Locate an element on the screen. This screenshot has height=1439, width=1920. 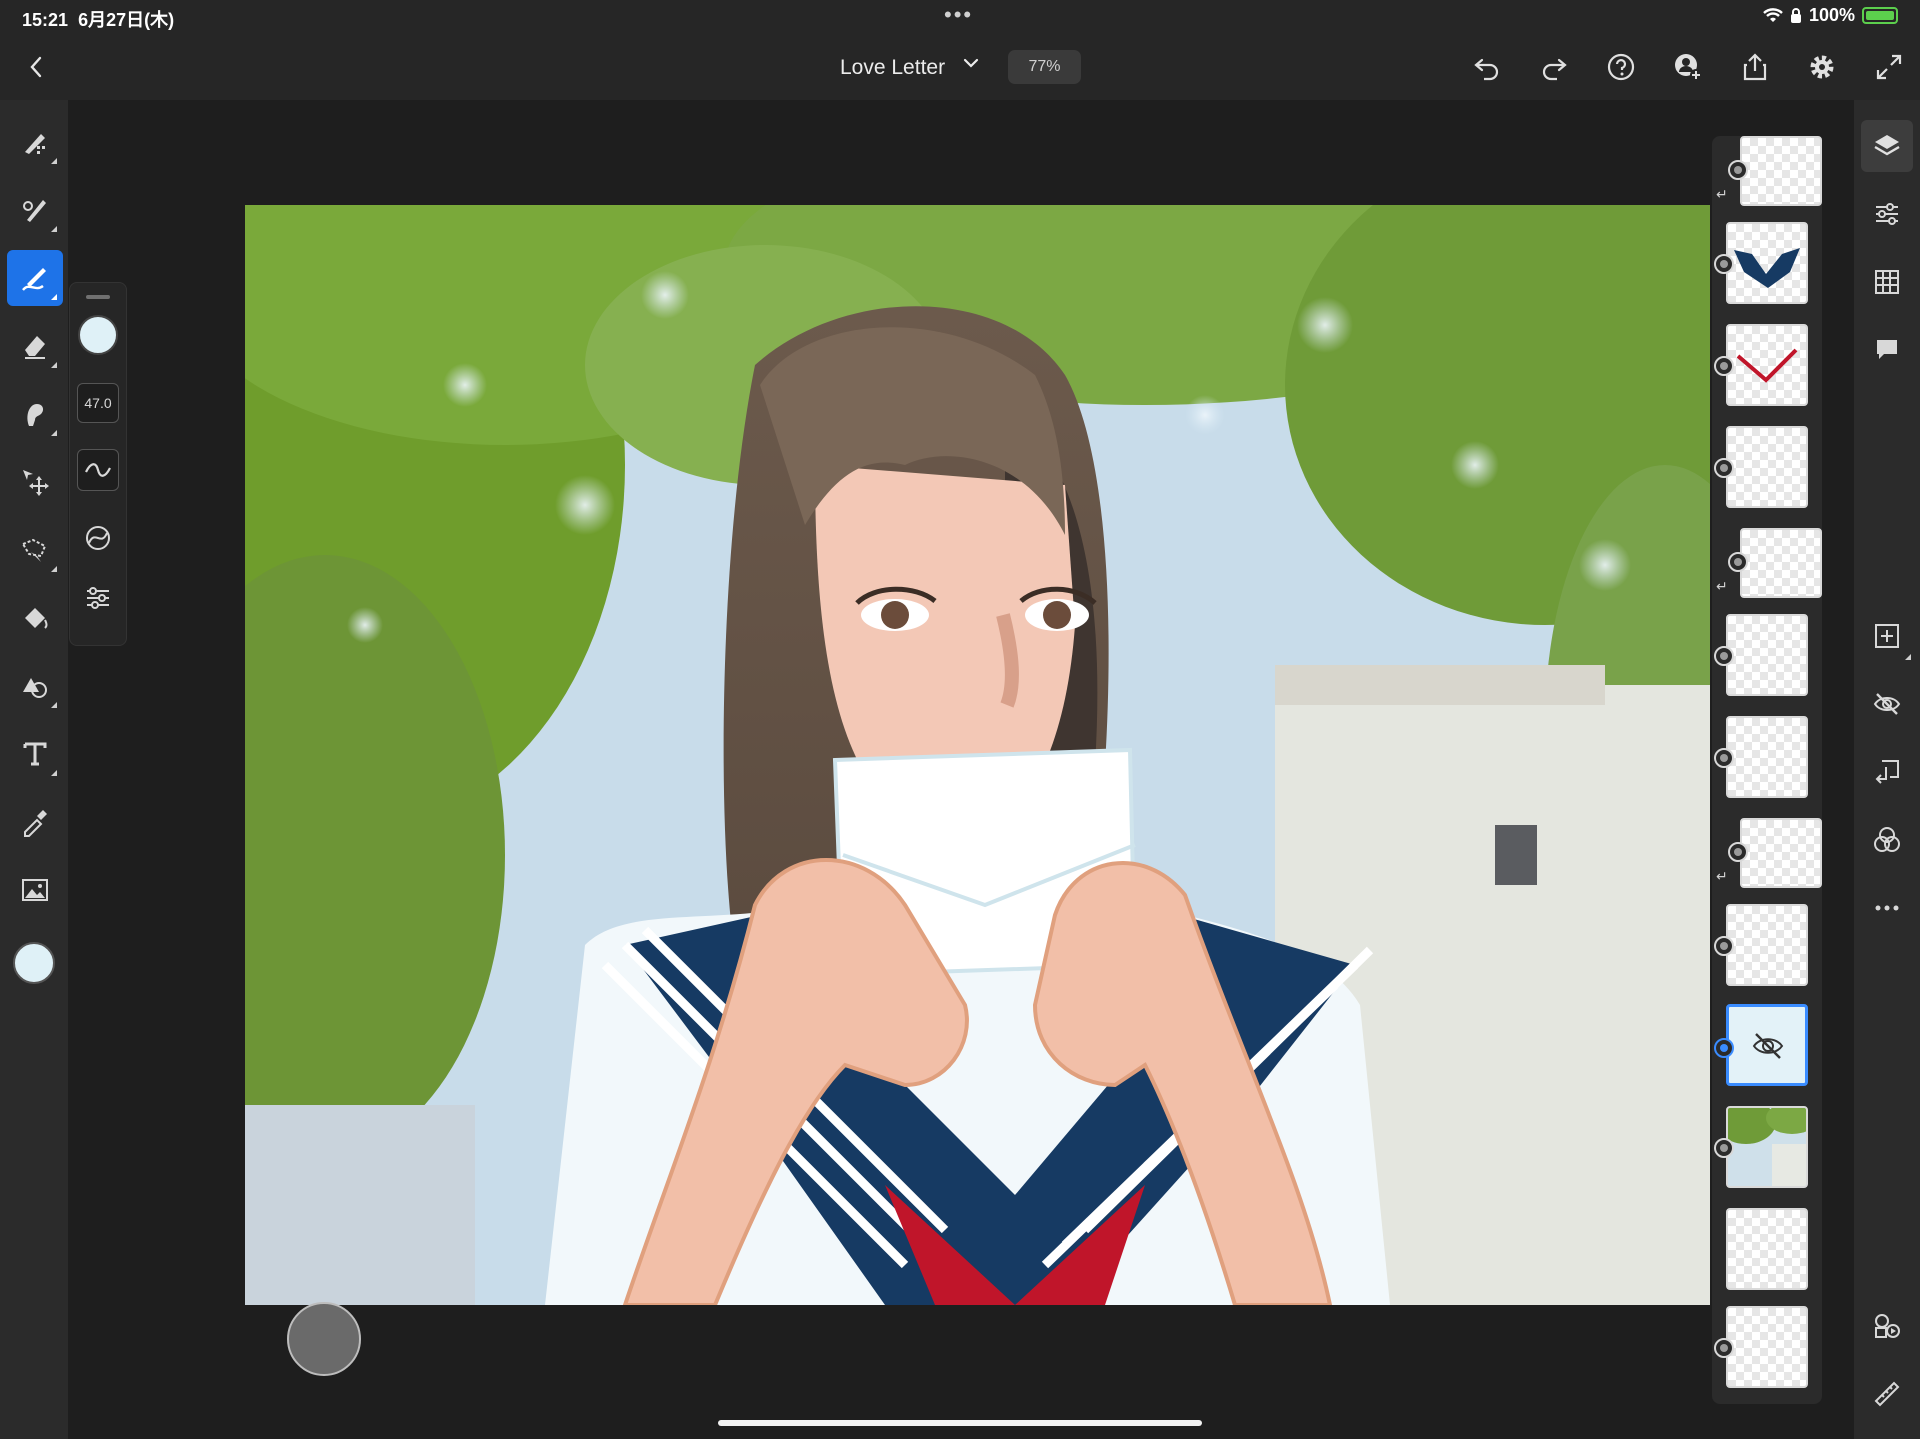
comment-icon is located at coordinates (1887, 350).